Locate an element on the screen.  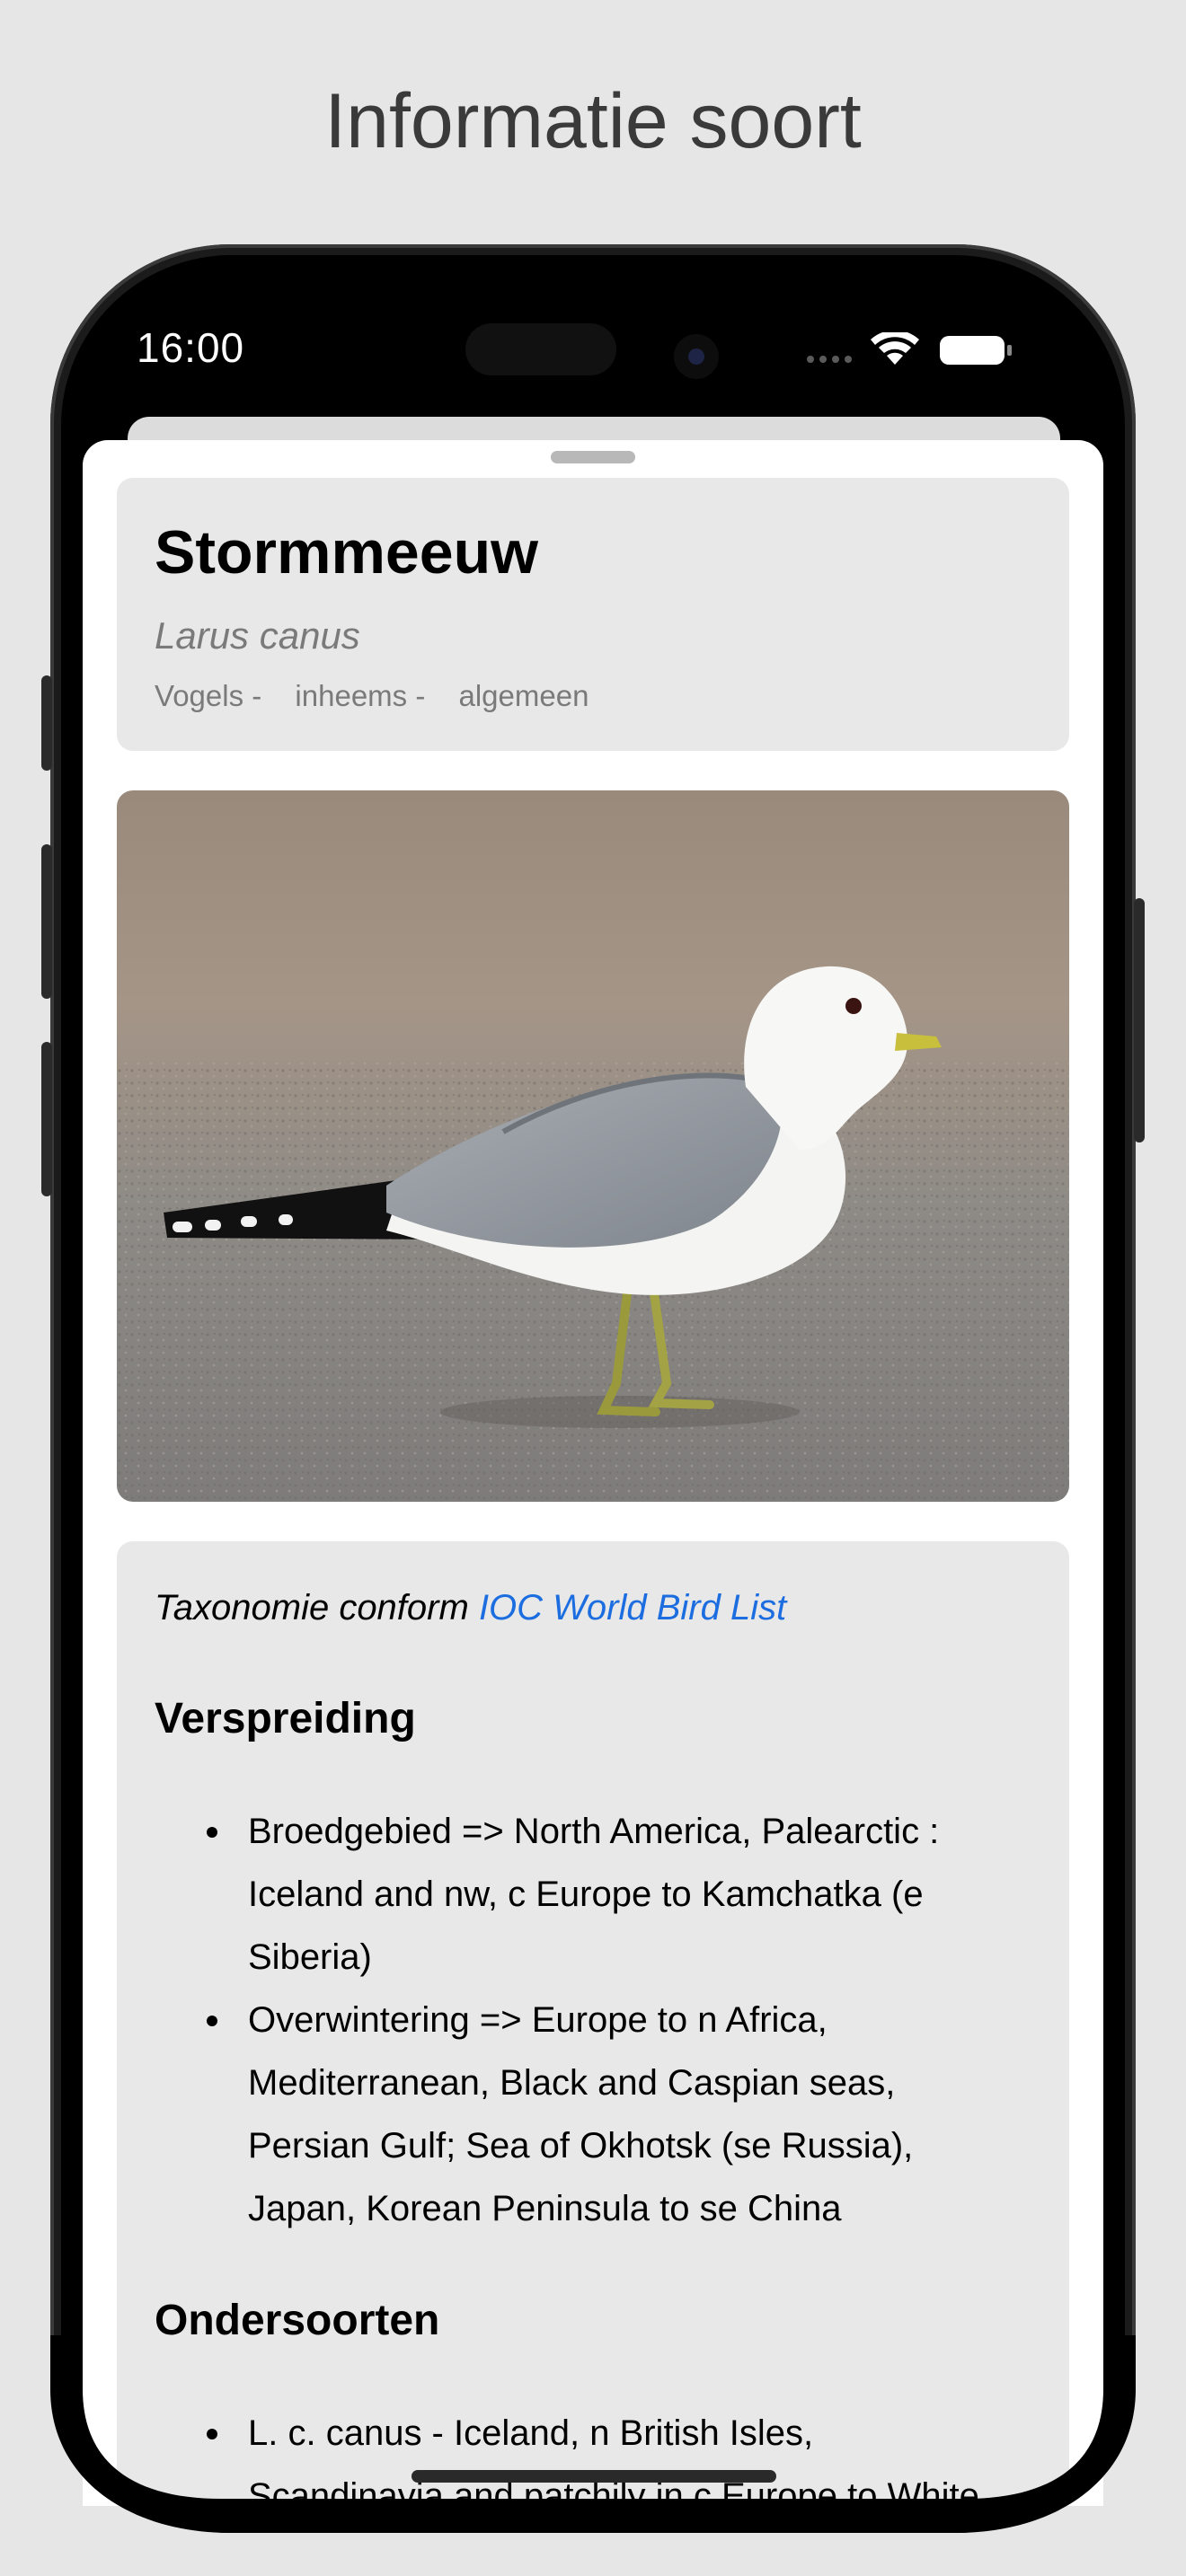
battery-icon is located at coordinates (976, 350).